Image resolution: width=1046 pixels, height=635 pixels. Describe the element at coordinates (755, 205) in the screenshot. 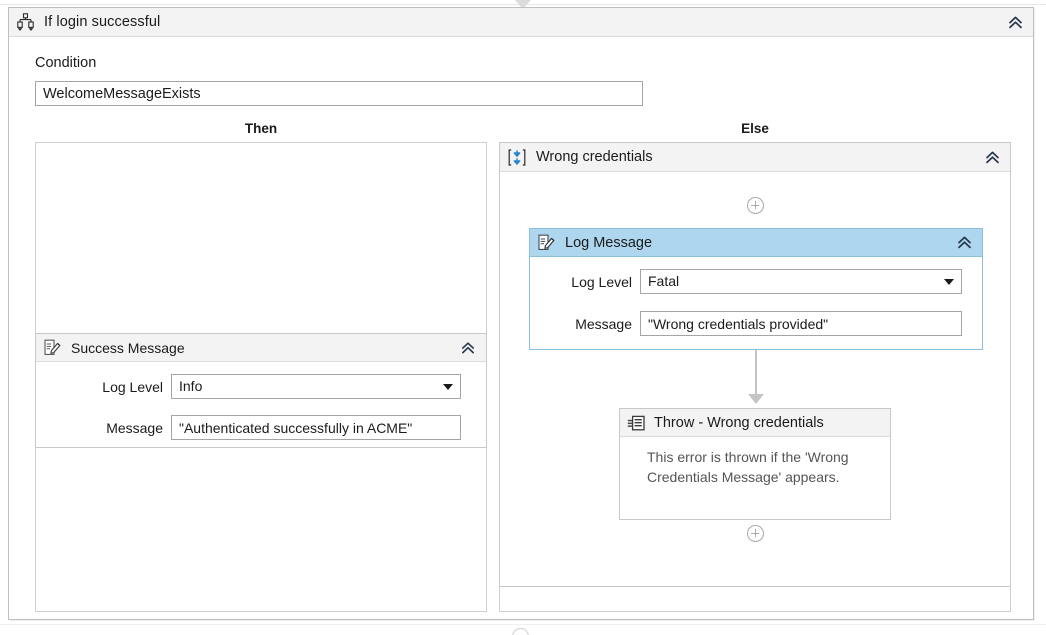

I see `add-activity-top-button` at that location.